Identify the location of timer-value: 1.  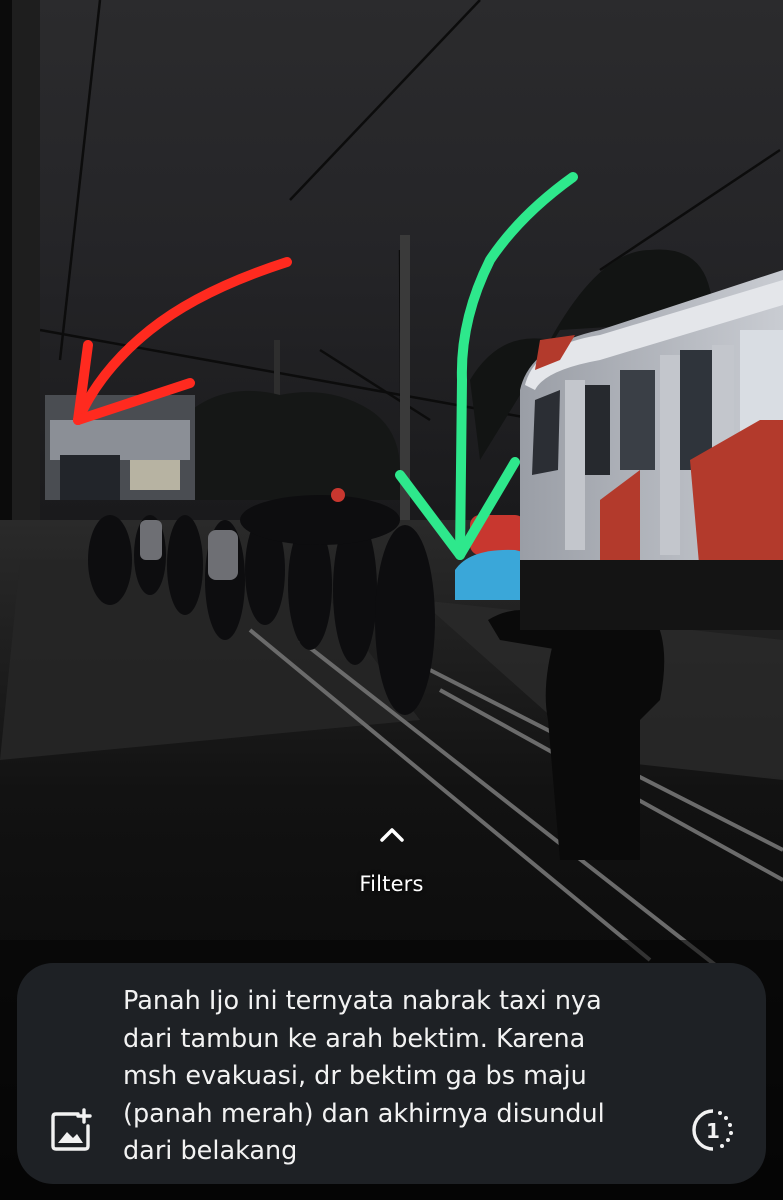
(713, 1131).